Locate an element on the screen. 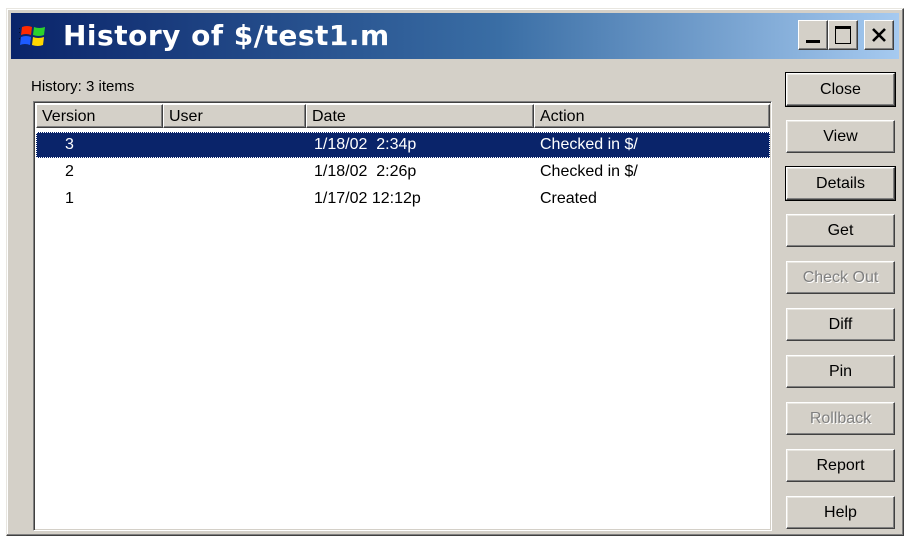 The width and height of the screenshot is (912, 541). column-header-date: Date is located at coordinates (420, 116).